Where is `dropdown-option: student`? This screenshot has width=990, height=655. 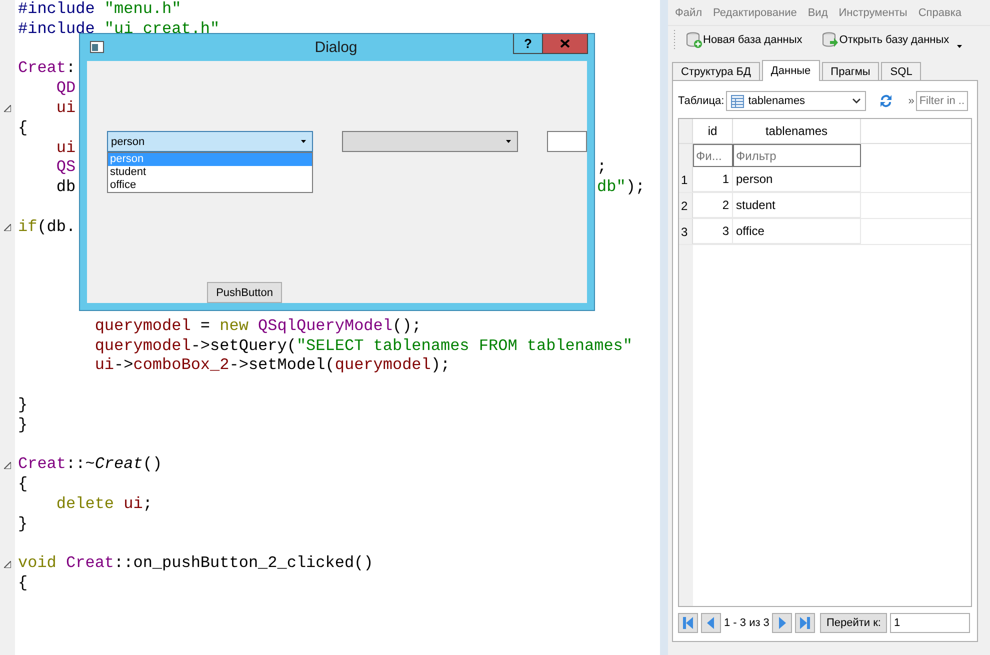
dropdown-option: student is located at coordinates (210, 172).